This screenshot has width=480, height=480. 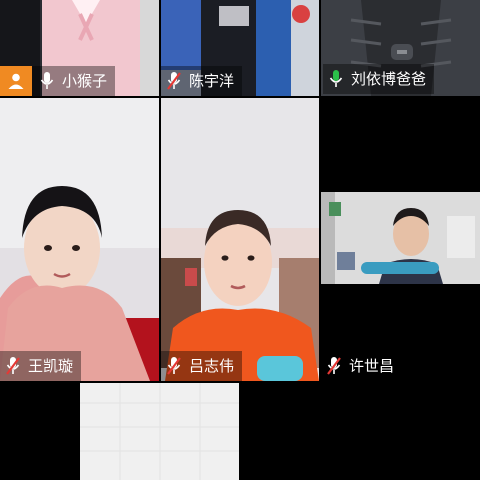 What do you see at coordinates (58, 81) in the screenshot?
I see `participant-name-bar: 小猴子` at bounding box center [58, 81].